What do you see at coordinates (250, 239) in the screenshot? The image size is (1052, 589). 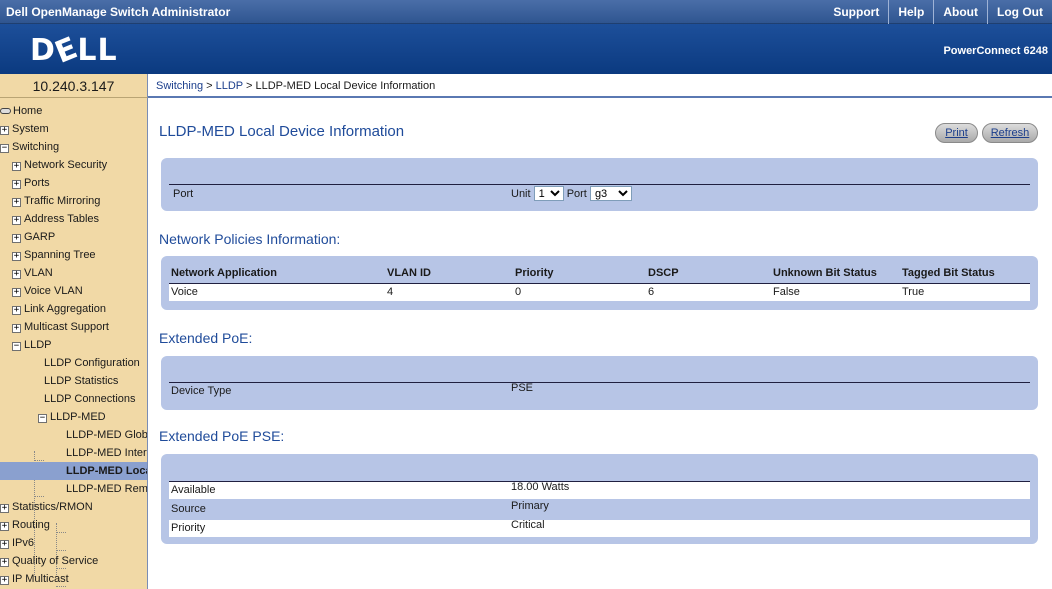 I see `network-policies-title: Network Policies Information:` at bounding box center [250, 239].